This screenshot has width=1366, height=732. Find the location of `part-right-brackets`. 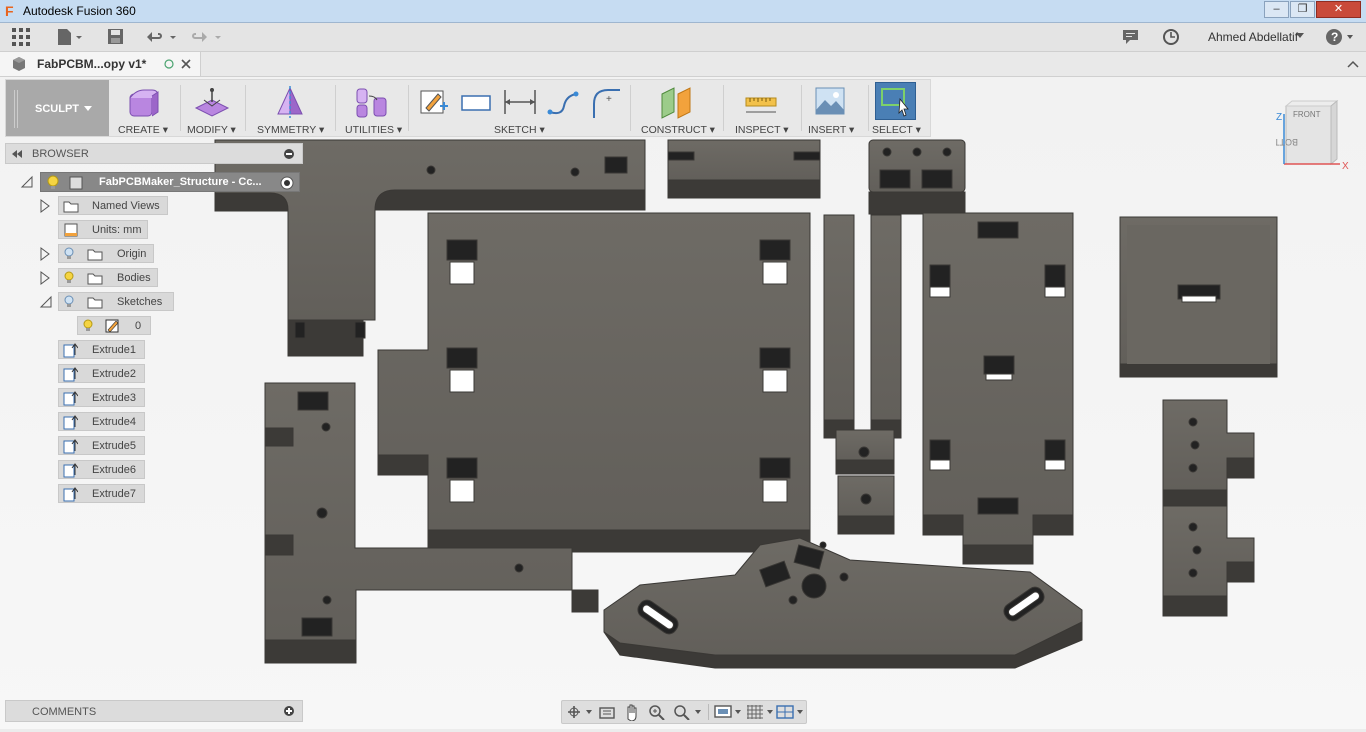

part-right-brackets is located at coordinates (1208, 508).